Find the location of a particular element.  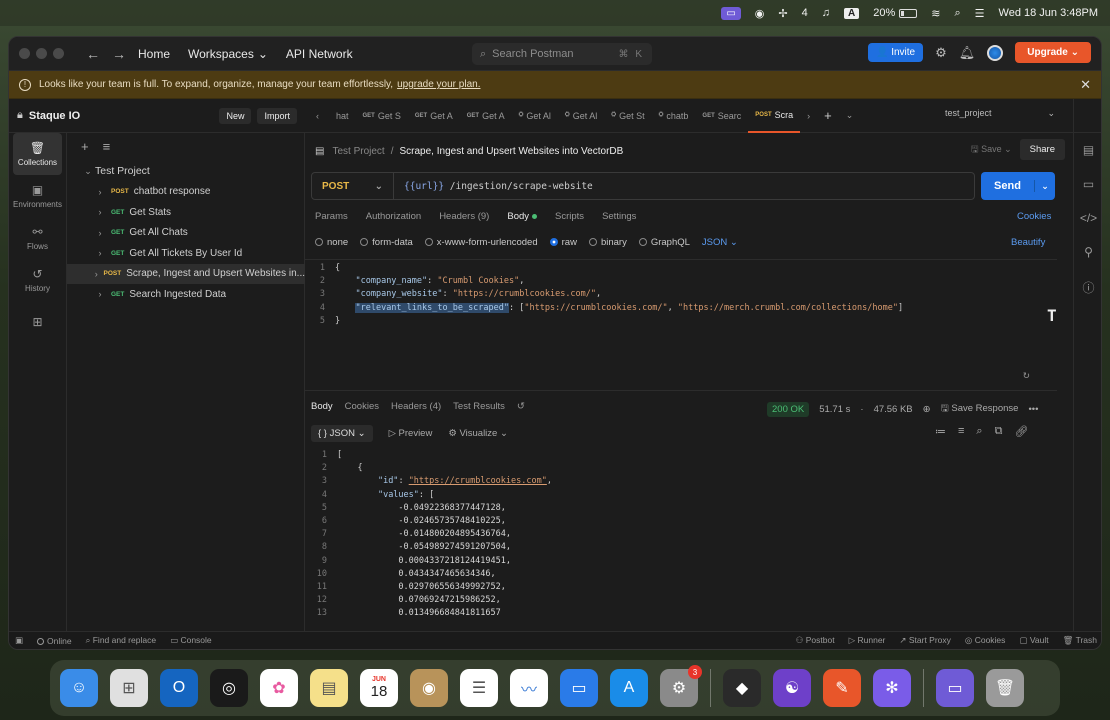

send-button: Send ⌄ is located at coordinates (1018, 186).